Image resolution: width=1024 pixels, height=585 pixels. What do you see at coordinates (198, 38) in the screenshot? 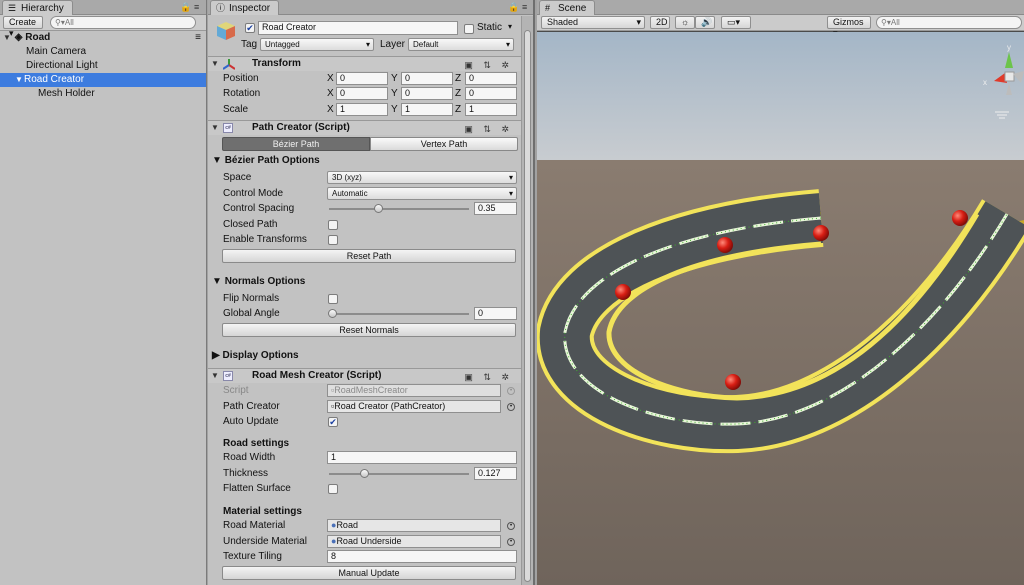
I see `scene-menu-icon: ≡` at bounding box center [198, 38].